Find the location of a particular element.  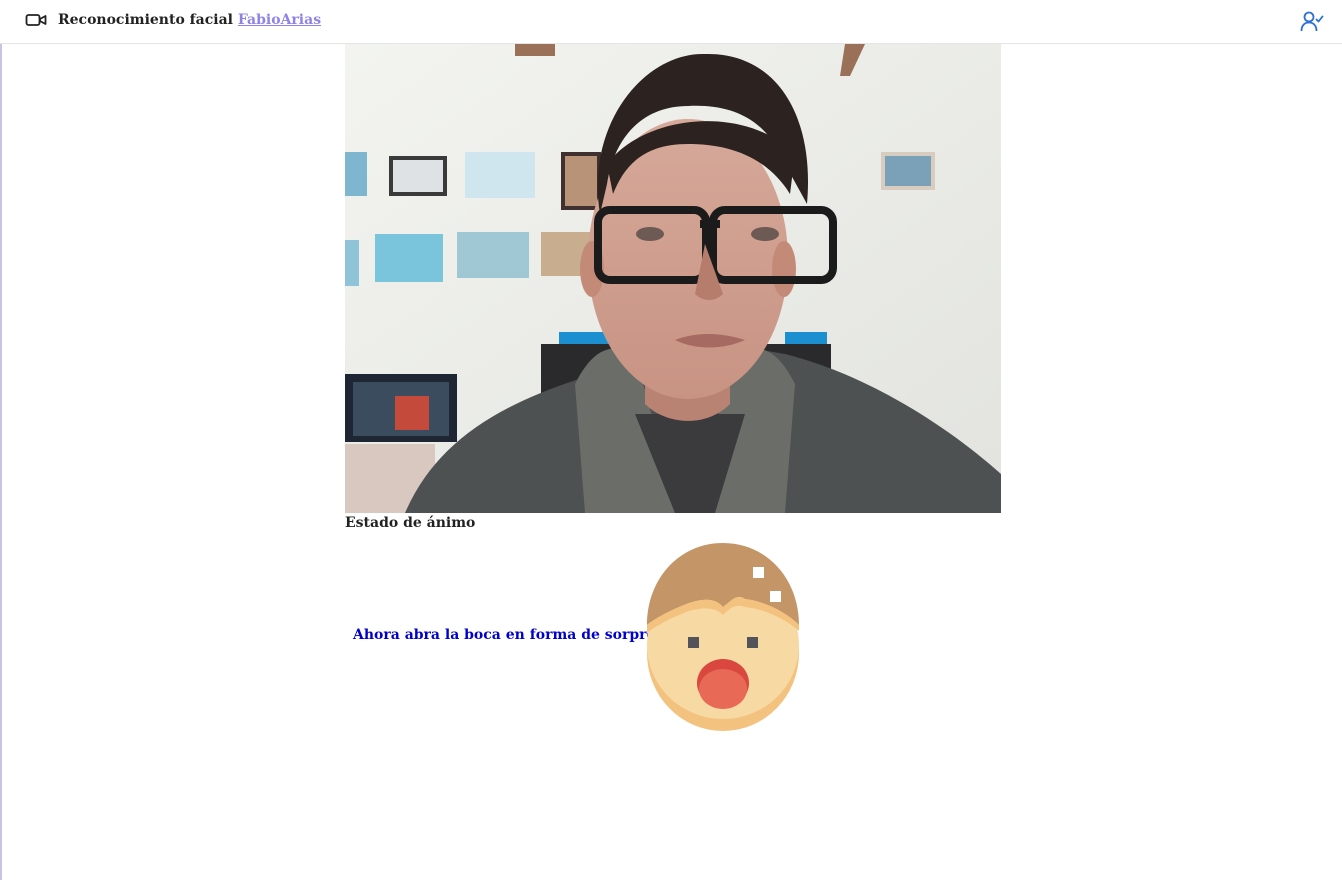

app-title: Reconocimiento facial is located at coordinates (145, 20).